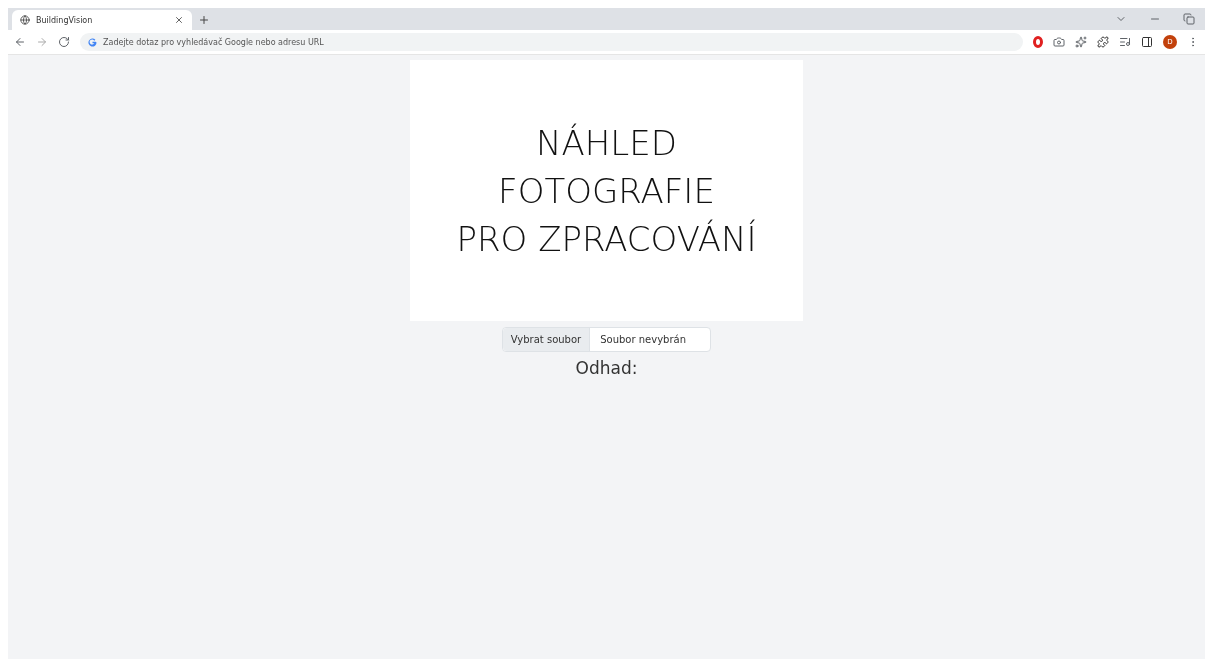 The image size is (1205, 659). I want to click on search-engine-icon, so click(92, 42).